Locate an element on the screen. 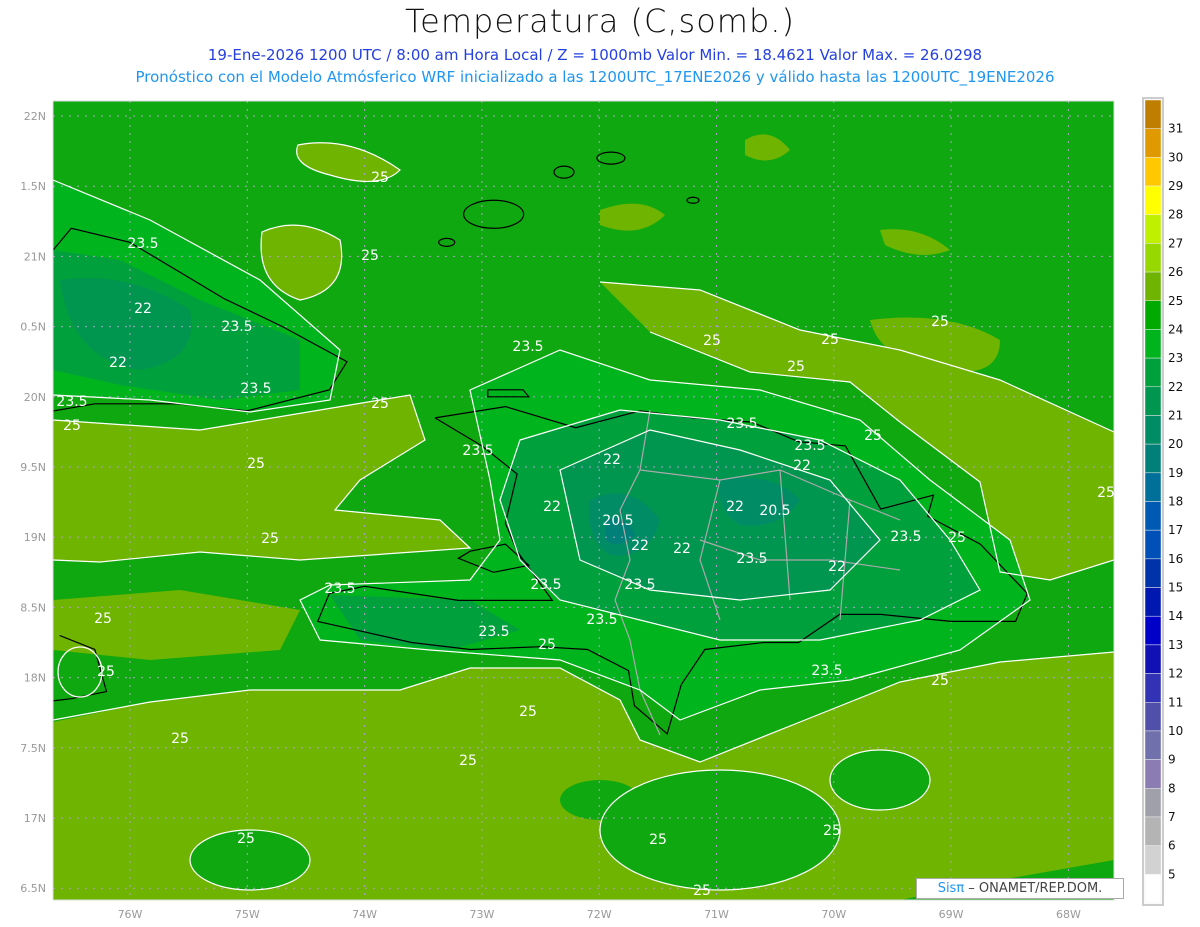  colorbar-label: 23 is located at coordinates (1175, 358).